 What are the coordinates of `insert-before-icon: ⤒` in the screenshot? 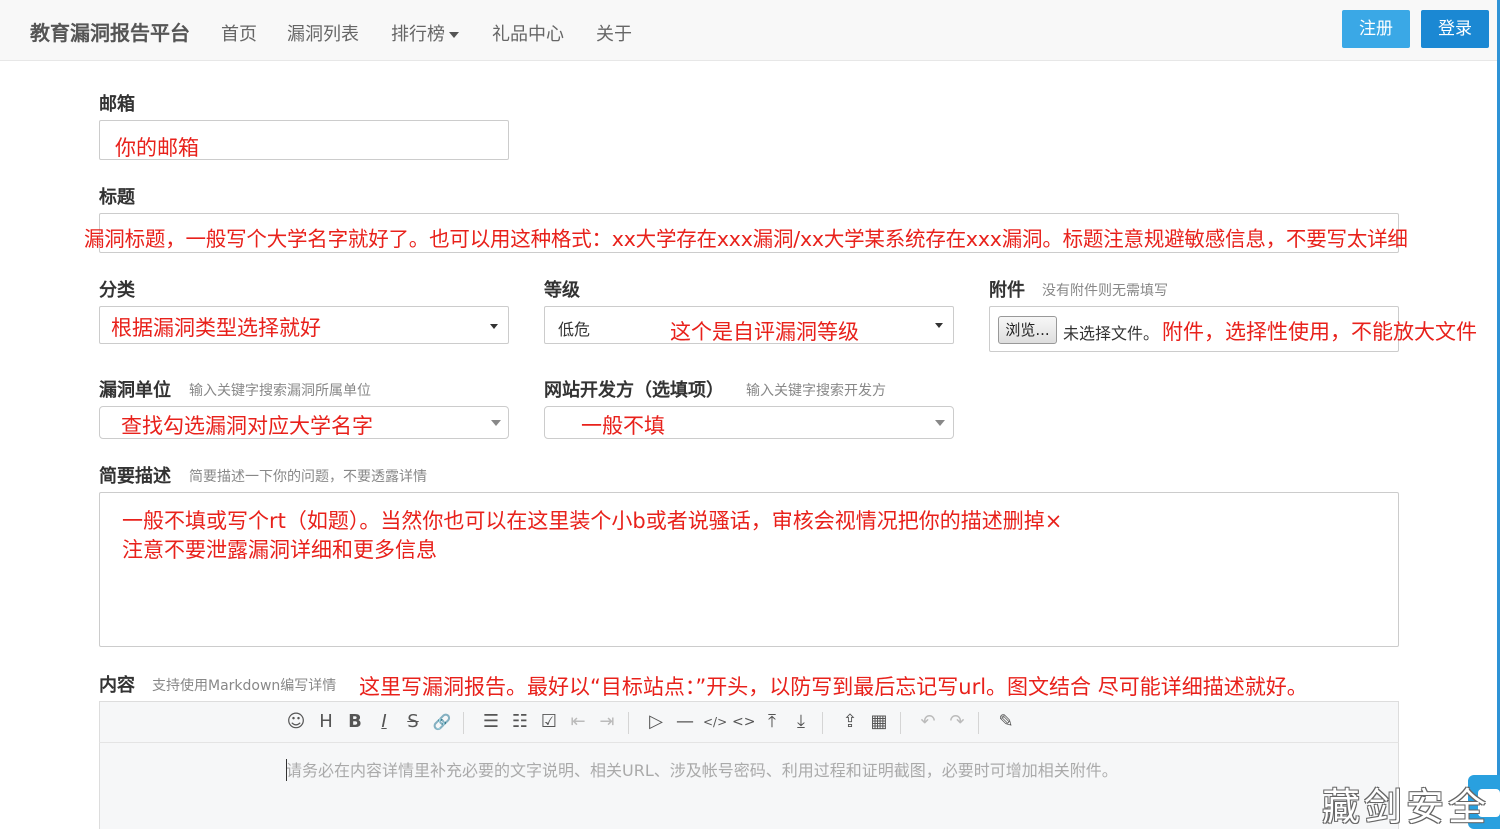 It's located at (772, 722).